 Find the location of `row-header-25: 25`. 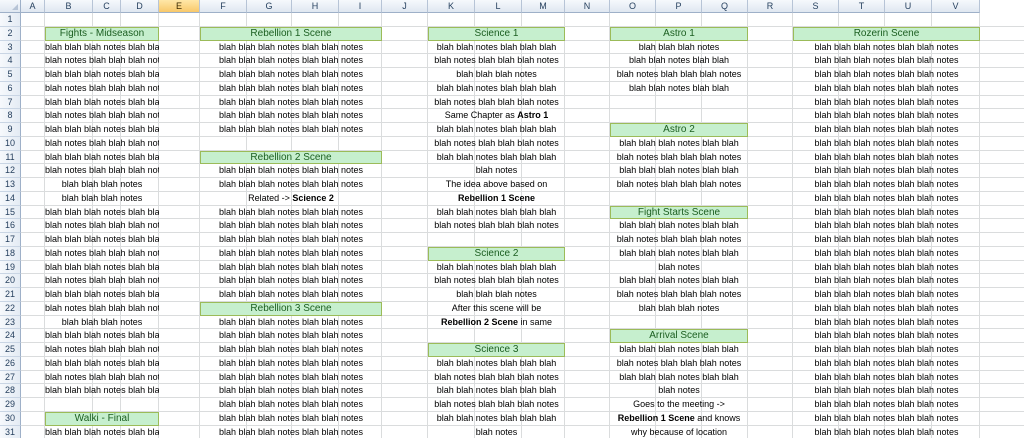

row-header-25: 25 is located at coordinates (10, 350).